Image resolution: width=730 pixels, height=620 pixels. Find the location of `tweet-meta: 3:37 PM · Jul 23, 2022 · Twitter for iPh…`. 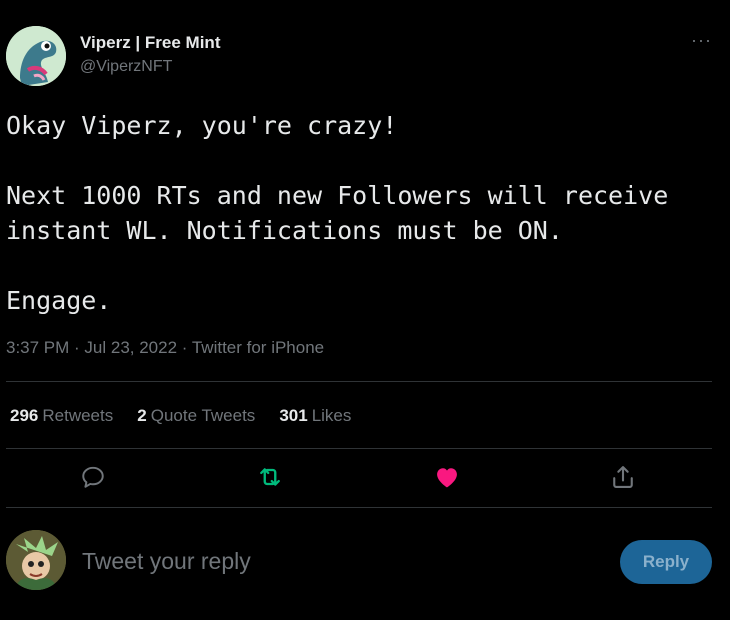

tweet-meta: 3:37 PM · Jul 23, 2022 · Twitter for iPh… is located at coordinates (165, 348).